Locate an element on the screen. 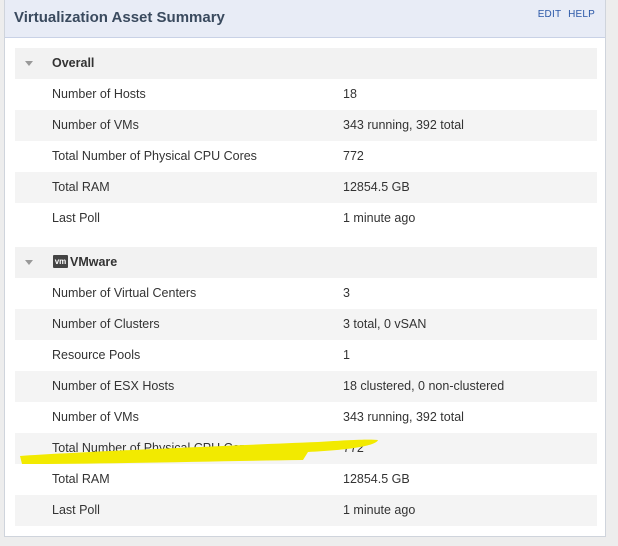  row-label: Resource Pools is located at coordinates (96, 355).